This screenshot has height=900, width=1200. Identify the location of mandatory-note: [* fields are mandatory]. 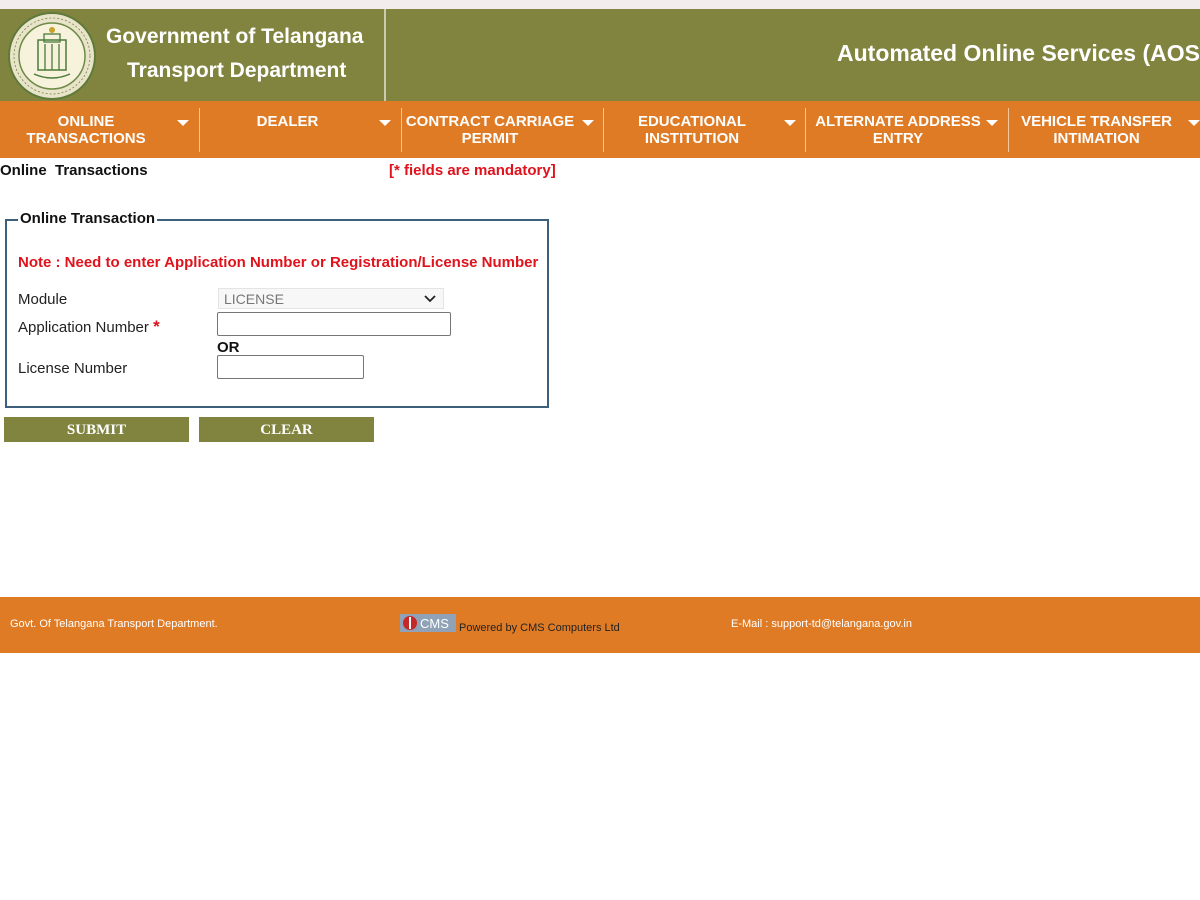
(472, 170).